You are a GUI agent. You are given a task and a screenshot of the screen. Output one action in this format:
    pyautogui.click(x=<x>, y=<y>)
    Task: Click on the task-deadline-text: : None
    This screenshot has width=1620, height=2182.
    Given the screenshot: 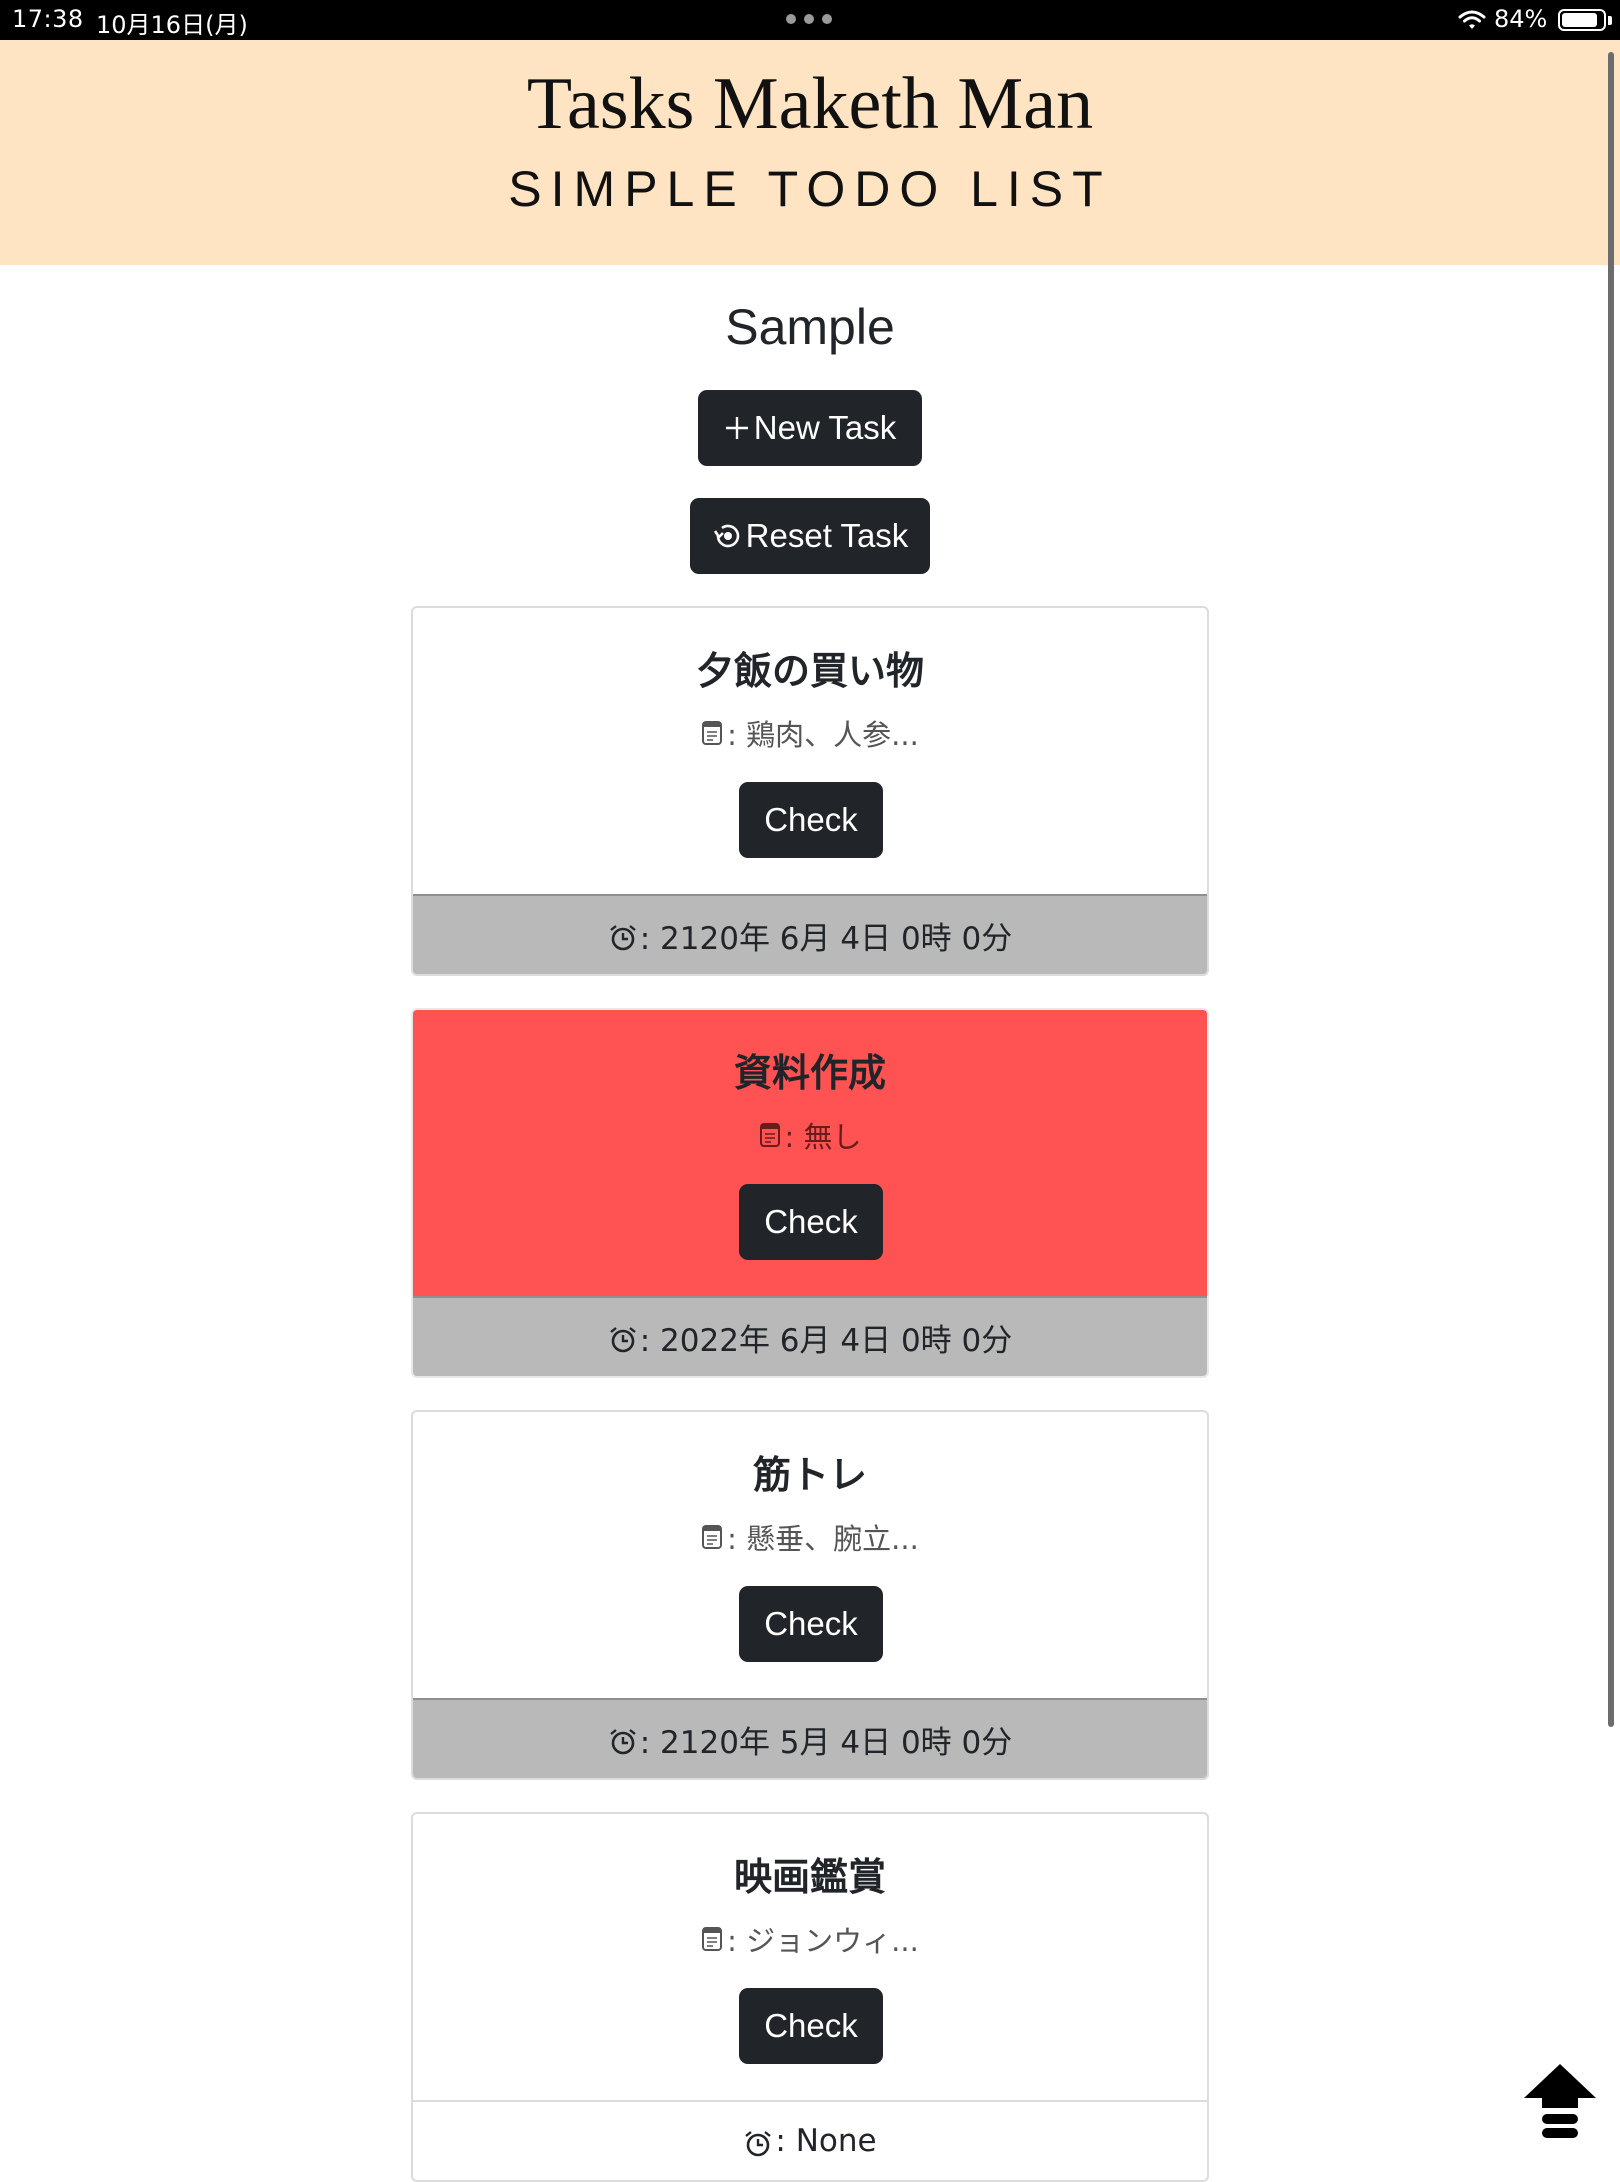 What is the action you would take?
    pyautogui.click(x=826, y=2141)
    